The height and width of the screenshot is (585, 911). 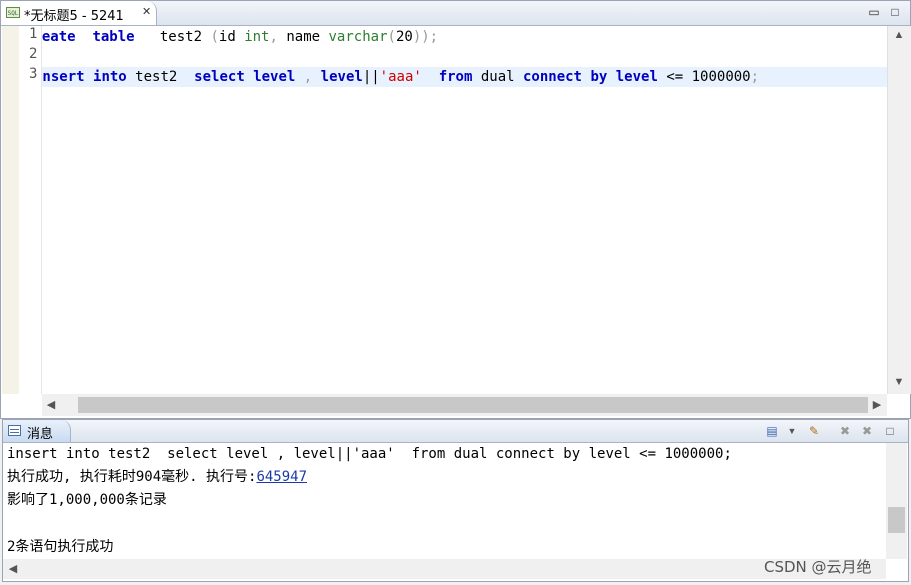 I want to click on editor-vertical-scrollbar: ▲ ▼, so click(x=899, y=210).